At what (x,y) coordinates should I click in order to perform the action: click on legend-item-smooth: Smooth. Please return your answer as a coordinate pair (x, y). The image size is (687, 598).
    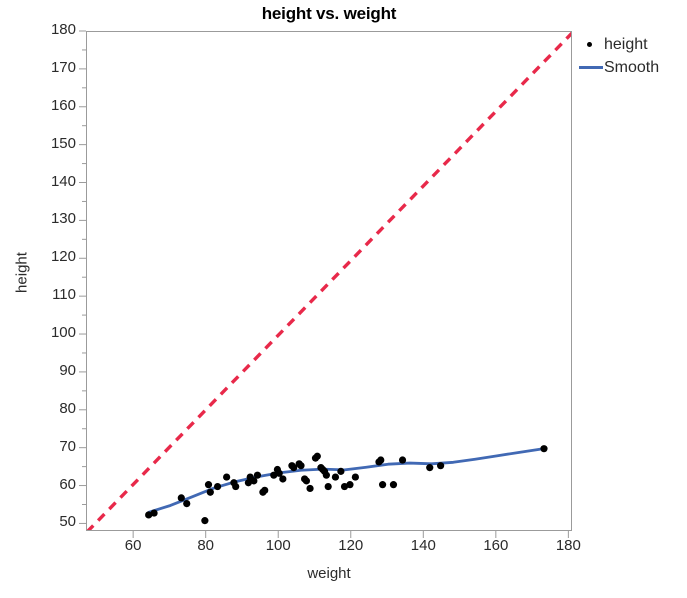
    Looking at the image, I should click on (632, 67).